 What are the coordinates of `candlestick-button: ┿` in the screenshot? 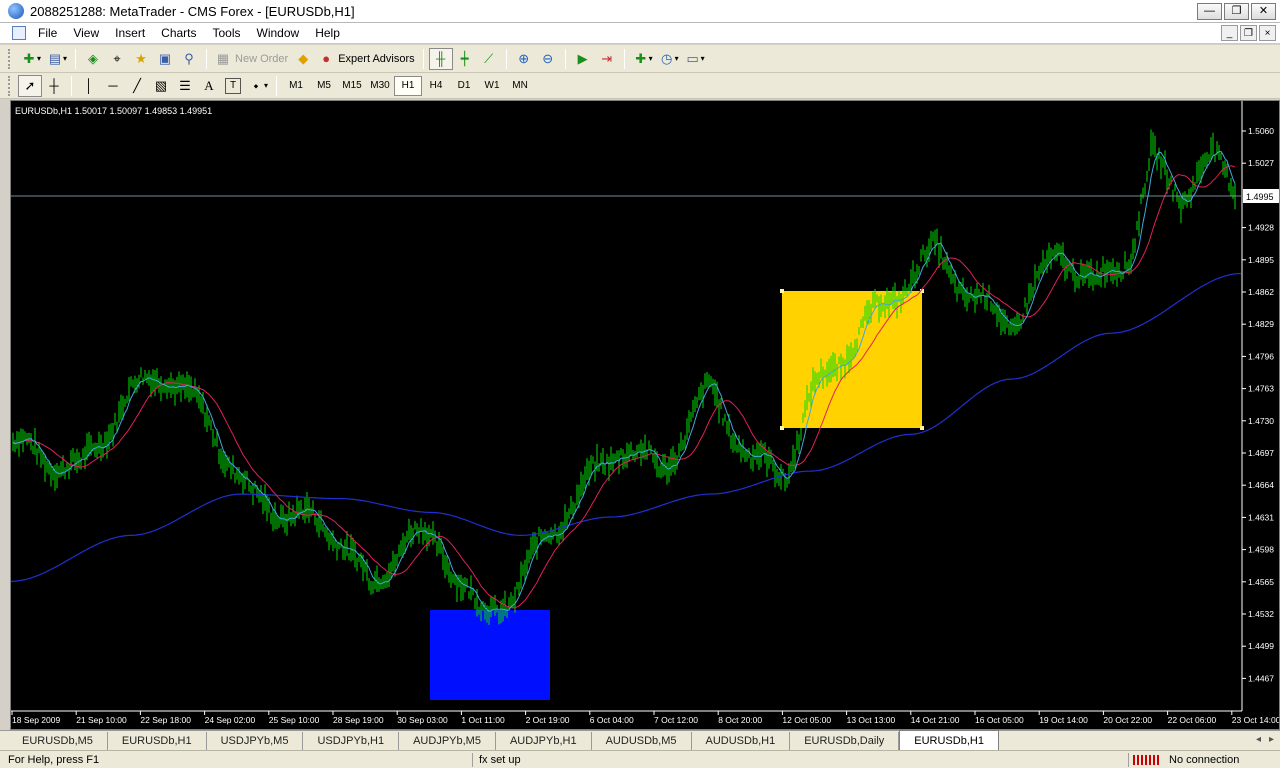 It's located at (465, 59).